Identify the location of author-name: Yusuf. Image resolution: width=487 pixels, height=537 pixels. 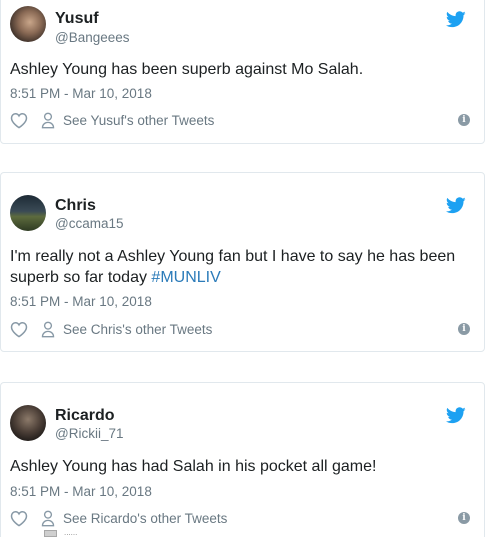
(77, 19).